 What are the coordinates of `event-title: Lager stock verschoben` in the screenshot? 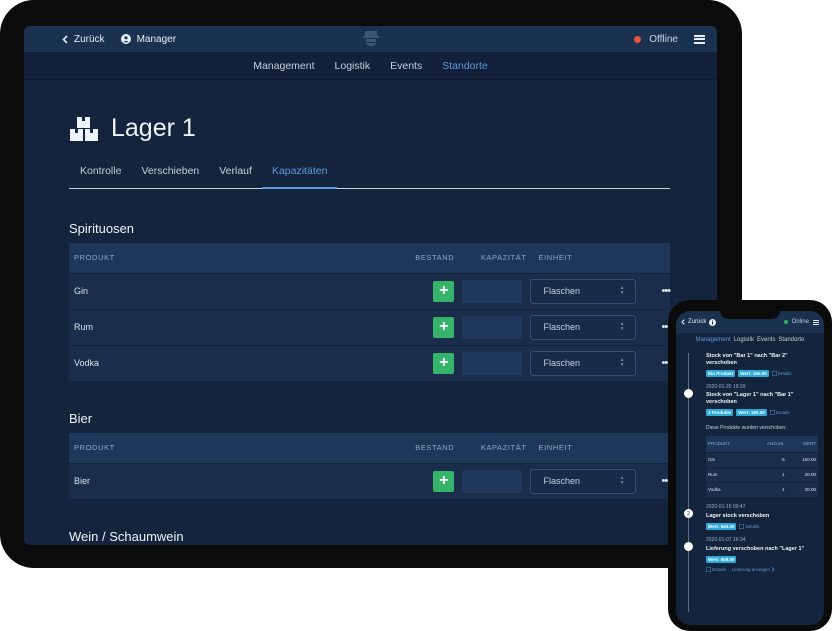 It's located at (738, 516).